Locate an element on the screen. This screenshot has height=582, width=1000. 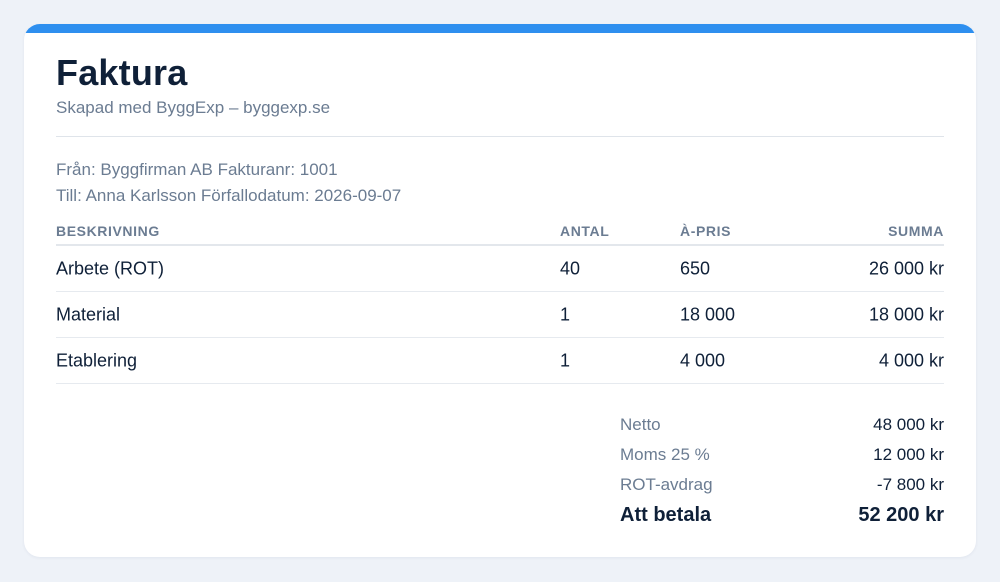
cell-sum: 26 000 kr is located at coordinates (906, 268).